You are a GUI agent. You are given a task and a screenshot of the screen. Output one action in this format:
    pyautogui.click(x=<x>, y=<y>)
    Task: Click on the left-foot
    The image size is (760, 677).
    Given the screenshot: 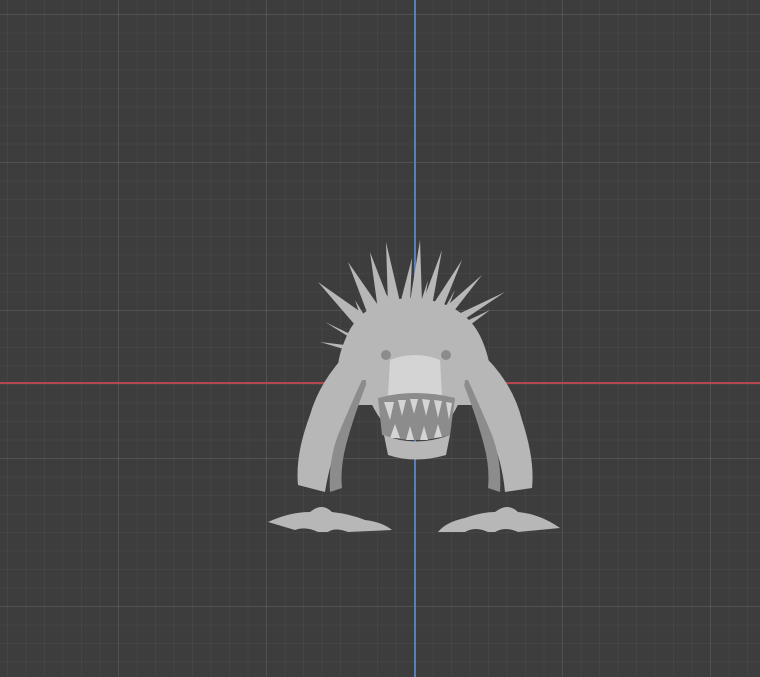 What is the action you would take?
    pyautogui.click(x=330, y=519)
    